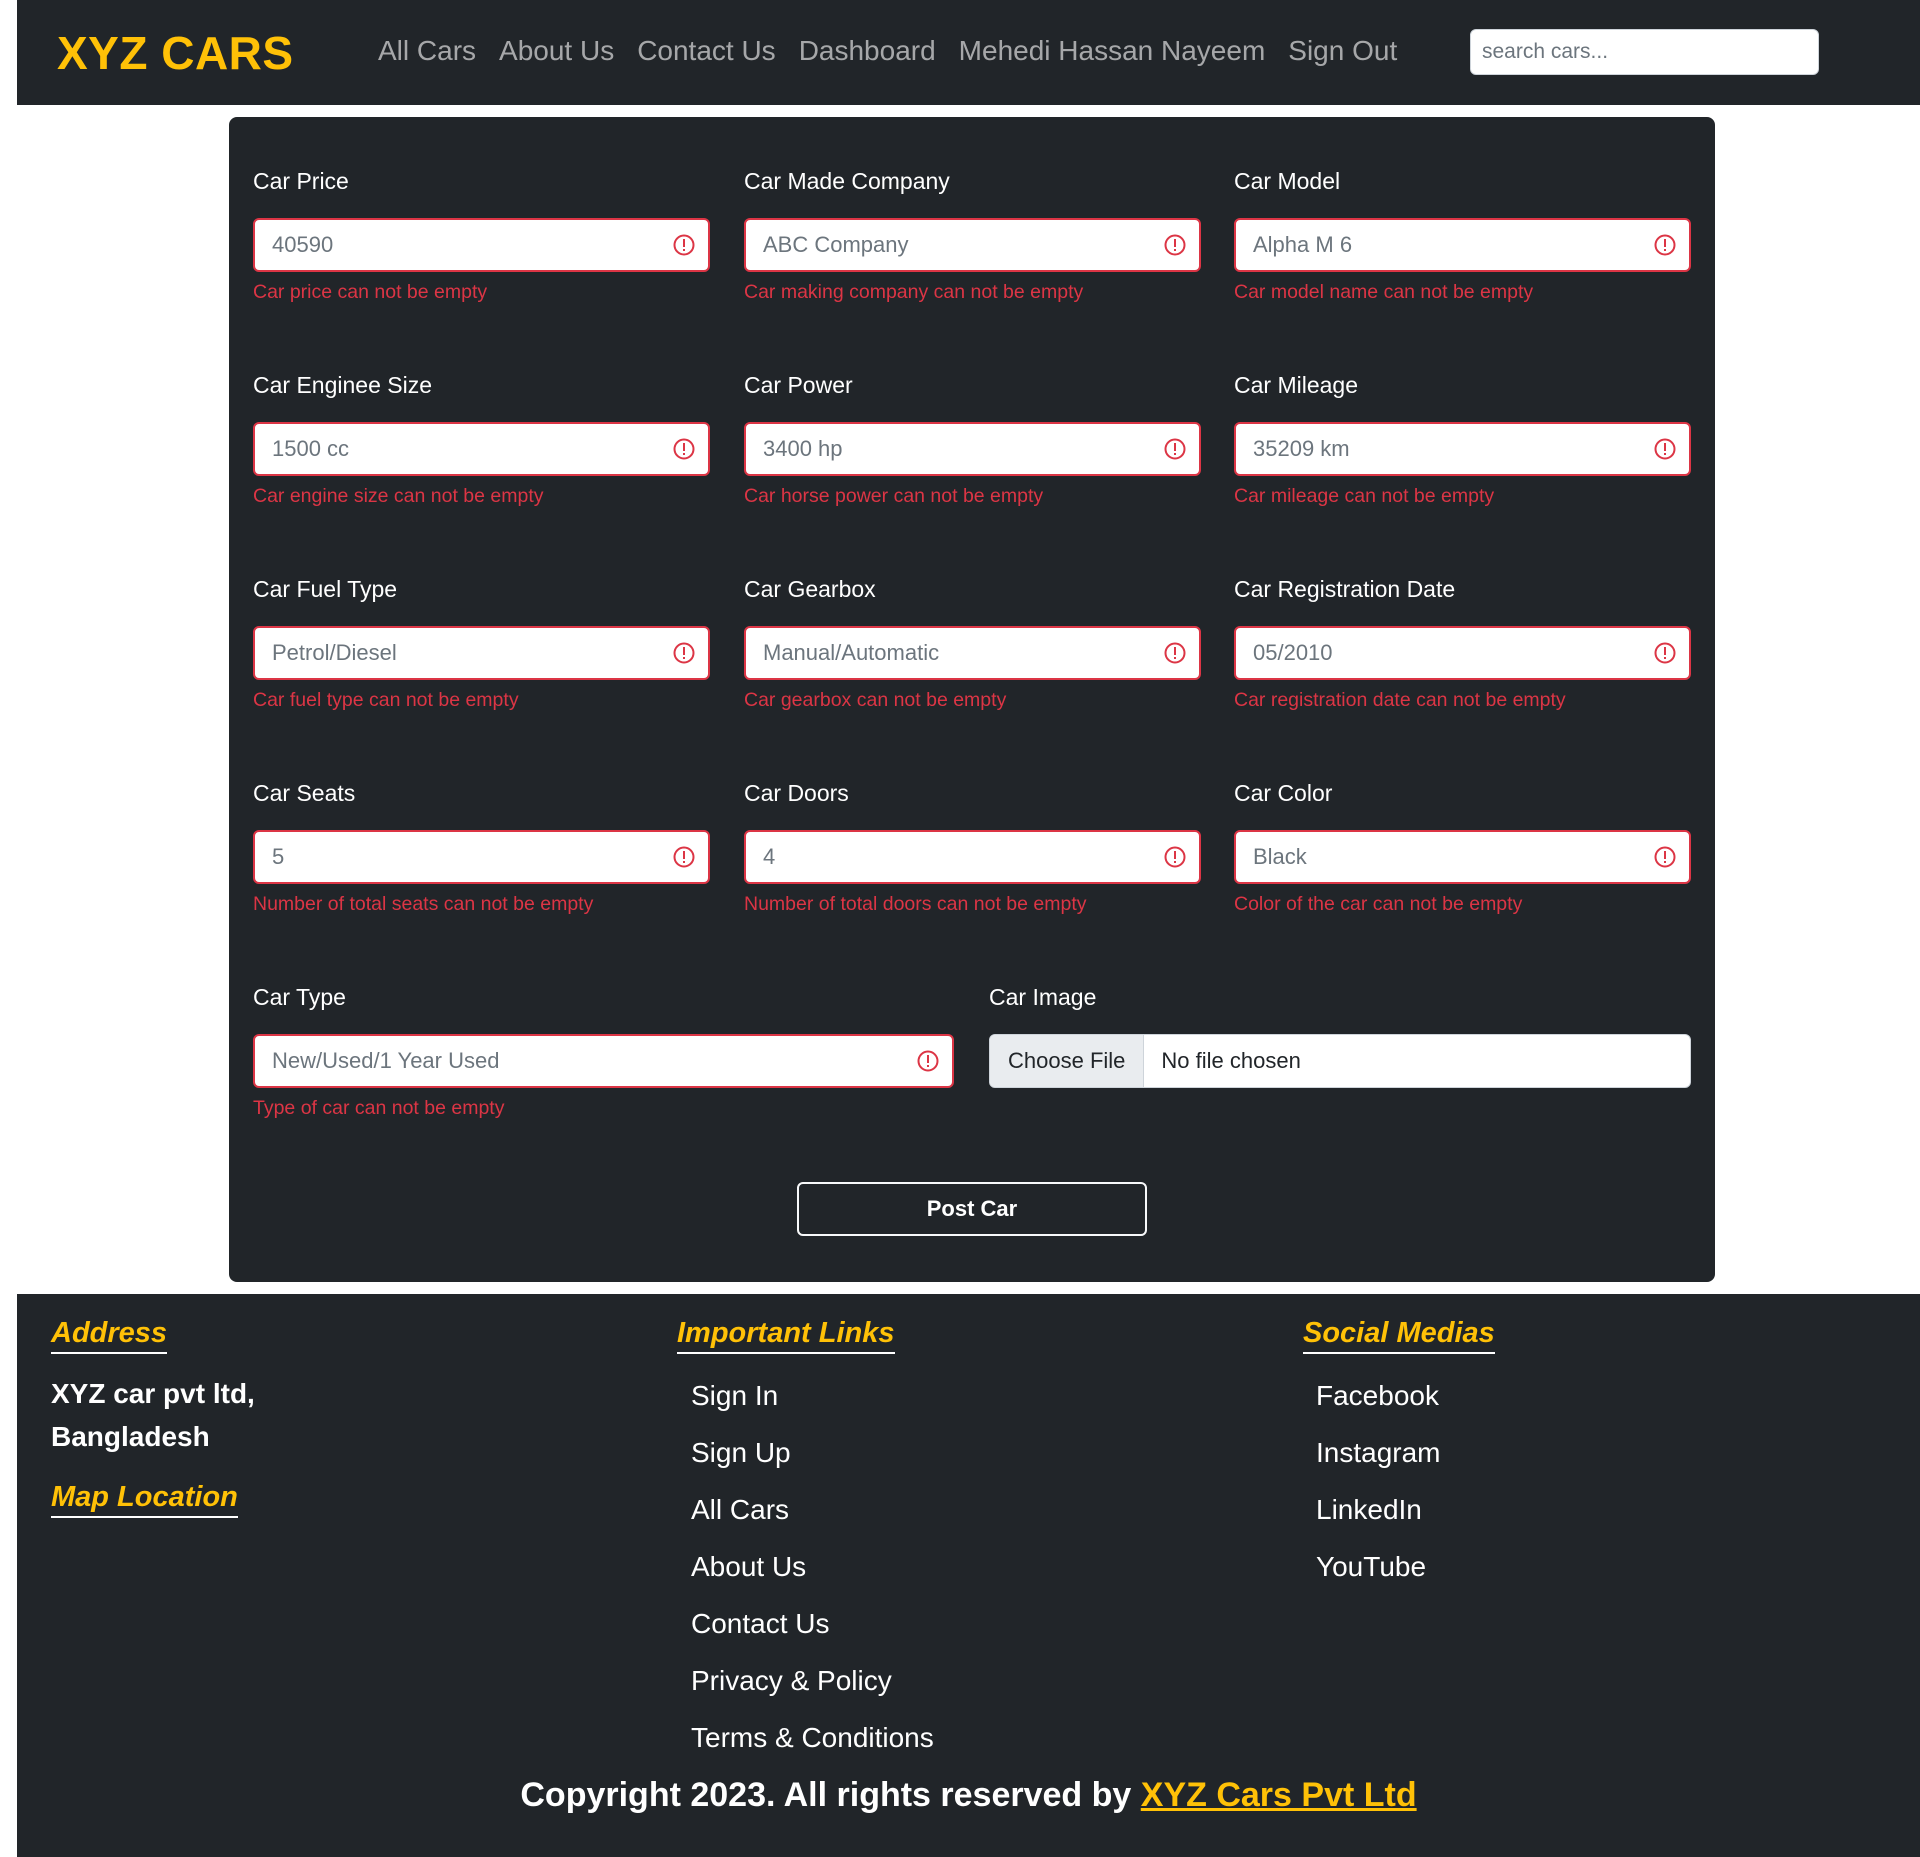 This screenshot has width=1920, height=1857. Describe the element at coordinates (301, 181) in the screenshot. I see `field-label: Car Price` at that location.